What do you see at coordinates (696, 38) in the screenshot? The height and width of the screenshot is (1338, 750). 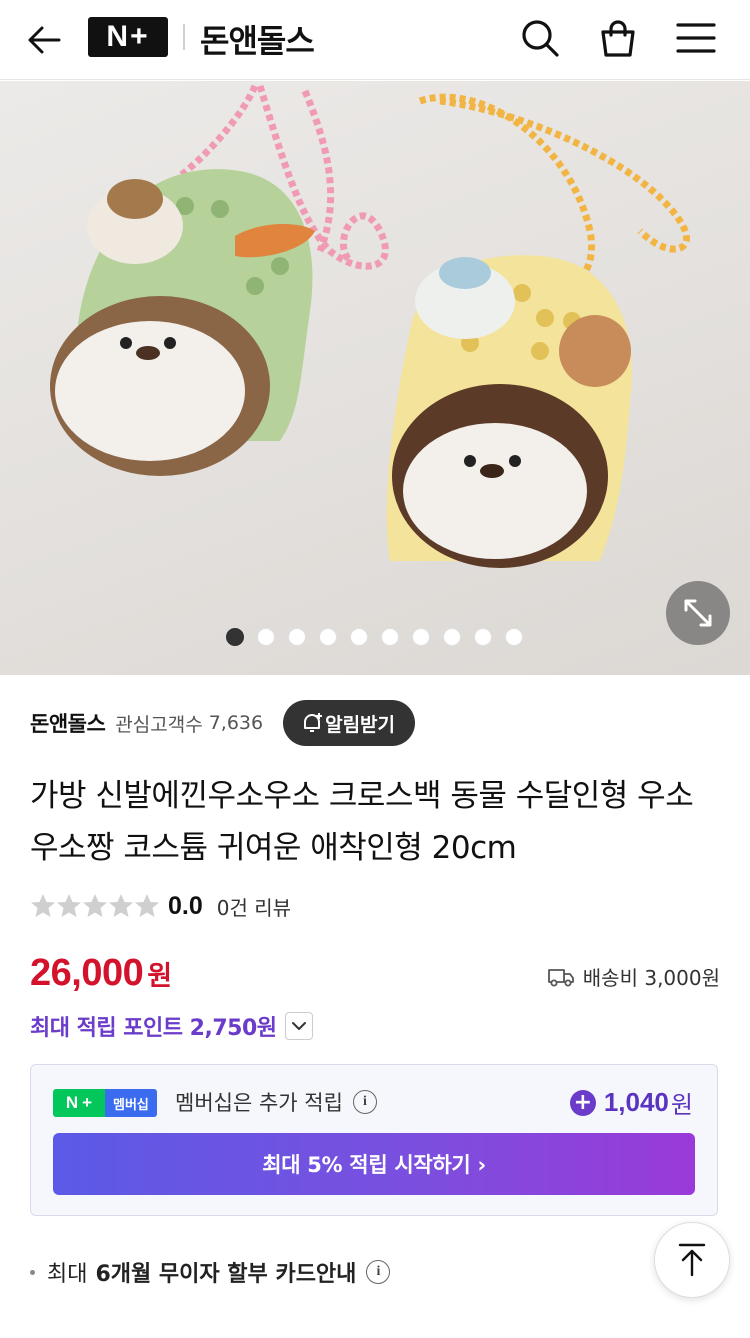 I see `hamburger-menu-icon` at bounding box center [696, 38].